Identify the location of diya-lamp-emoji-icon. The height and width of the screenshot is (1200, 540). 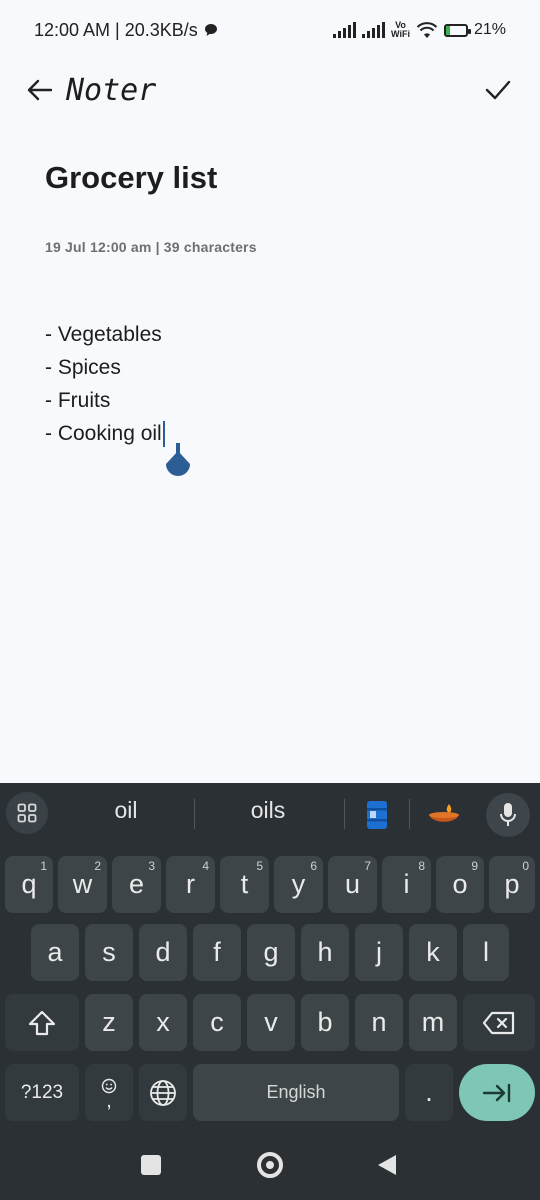
(444, 815).